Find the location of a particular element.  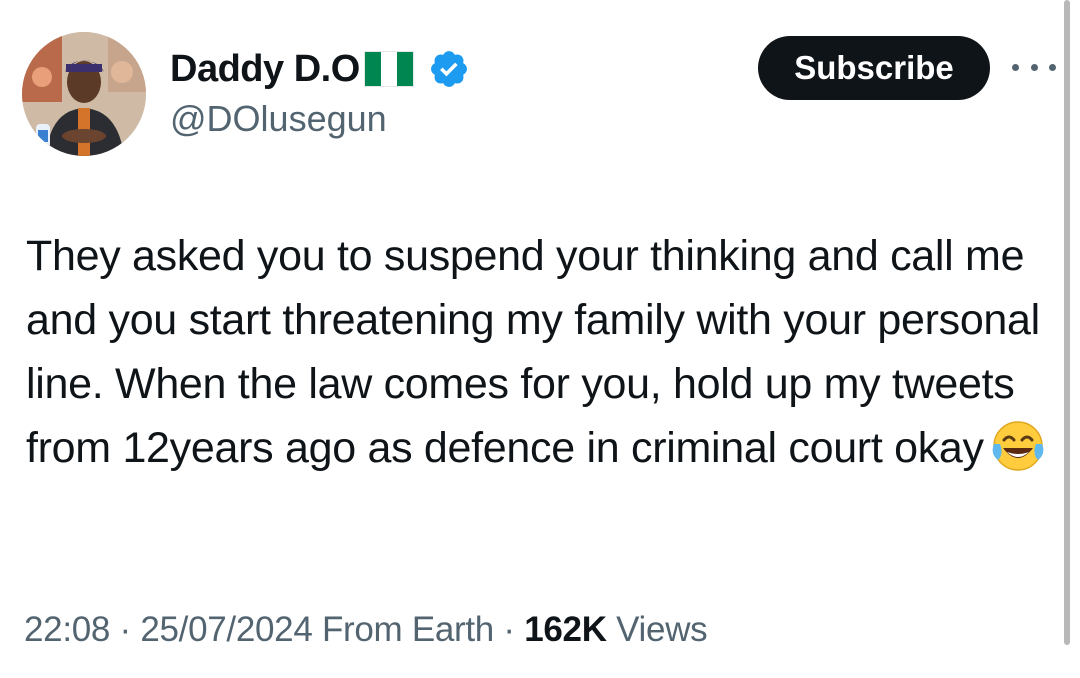

avatar is located at coordinates (84, 94).